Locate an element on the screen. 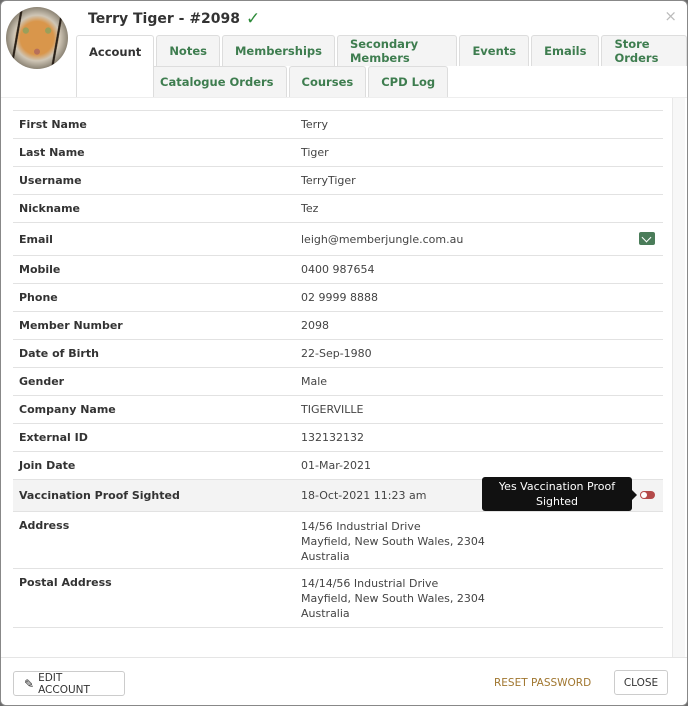 This screenshot has width=688, height=706. check-icon: ✓ is located at coordinates (253, 19).